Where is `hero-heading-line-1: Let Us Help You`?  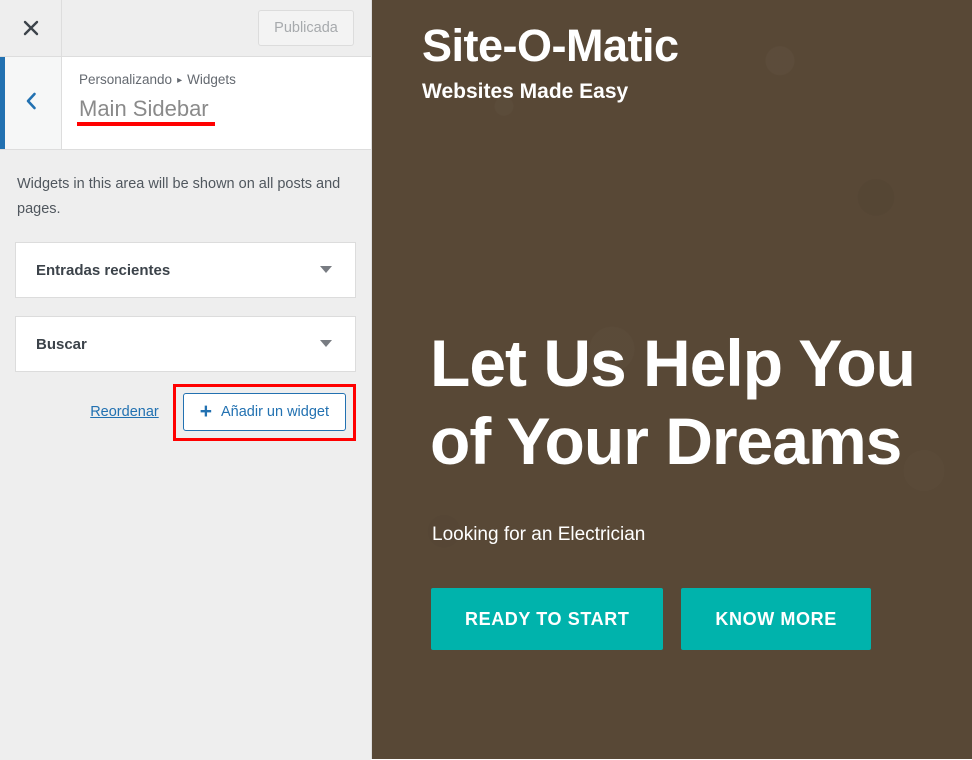 hero-heading-line-1: Let Us Help You is located at coordinates (673, 363).